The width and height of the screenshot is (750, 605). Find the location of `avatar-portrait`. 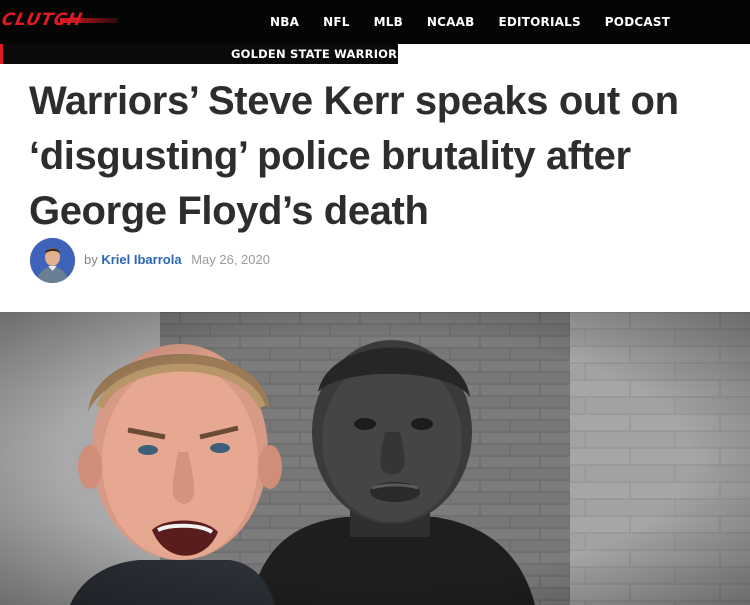

avatar-portrait is located at coordinates (52, 260).